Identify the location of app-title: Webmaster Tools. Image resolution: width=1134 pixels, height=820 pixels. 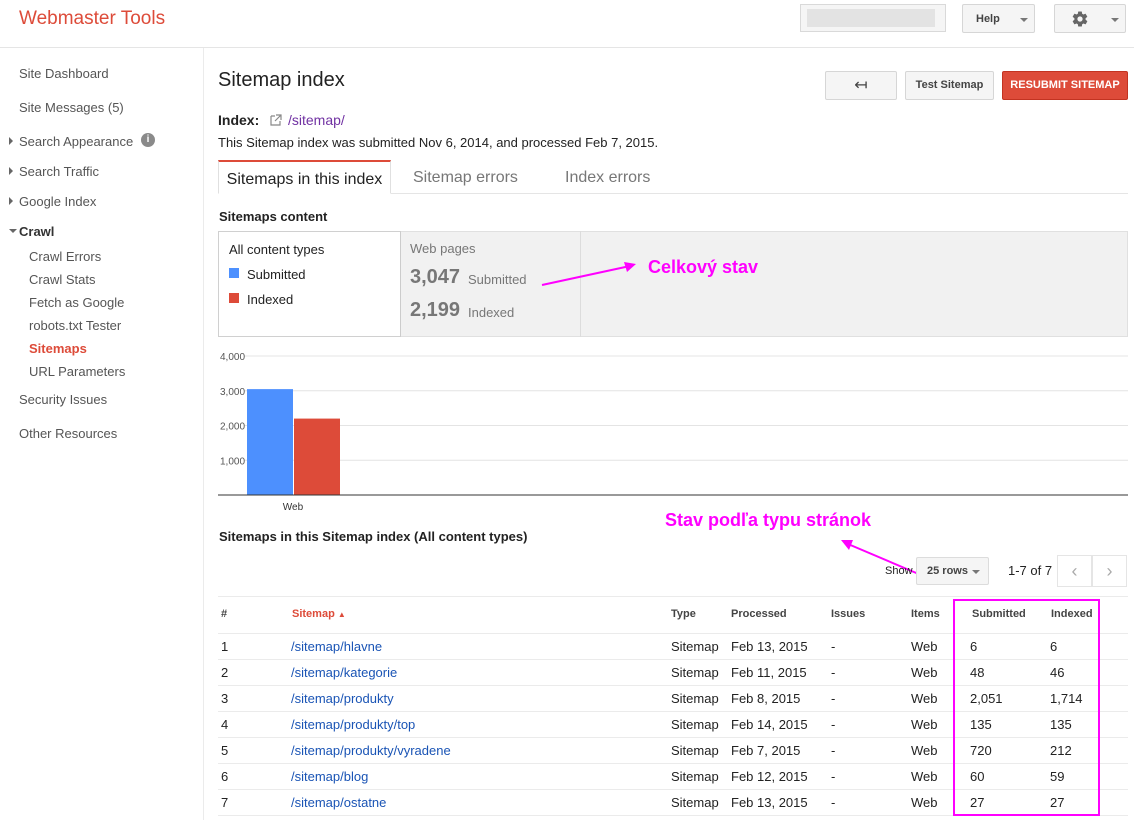
(92, 19).